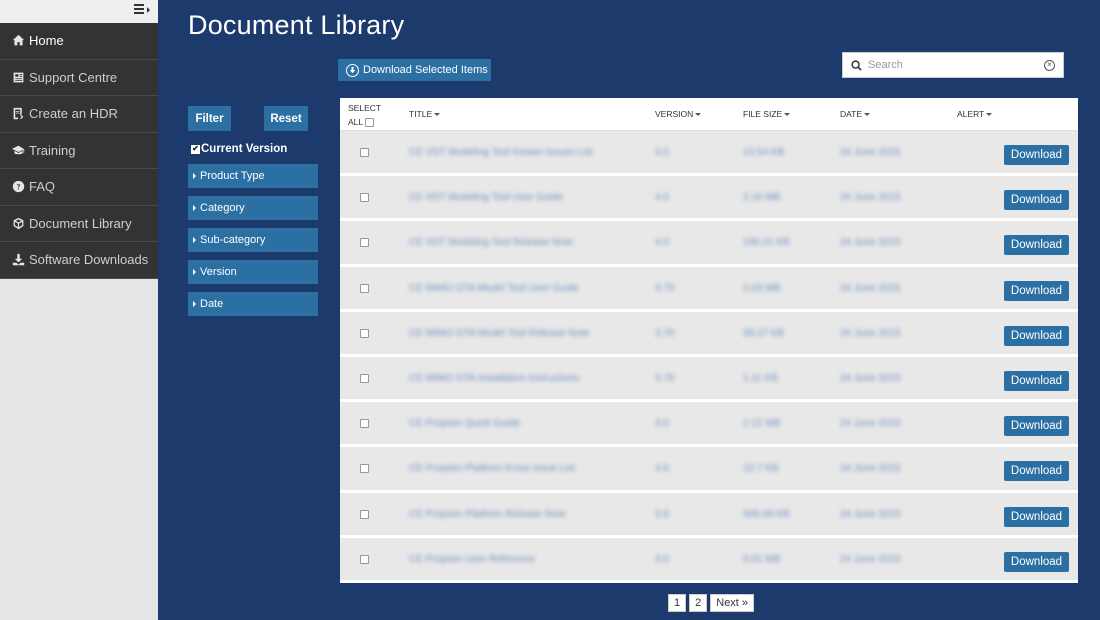 This screenshot has height=620, width=1100. Describe the element at coordinates (732, 603) in the screenshot. I see `next-page-button: Next »` at that location.